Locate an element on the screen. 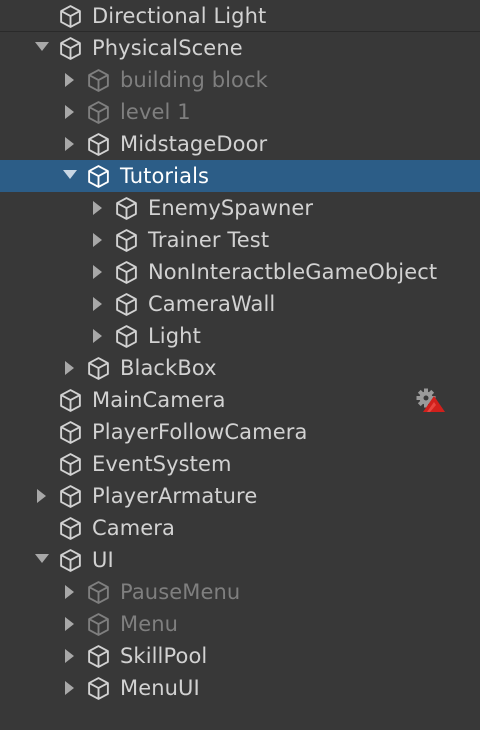  hierarchy-item-label: Tutorials is located at coordinates (165, 176).